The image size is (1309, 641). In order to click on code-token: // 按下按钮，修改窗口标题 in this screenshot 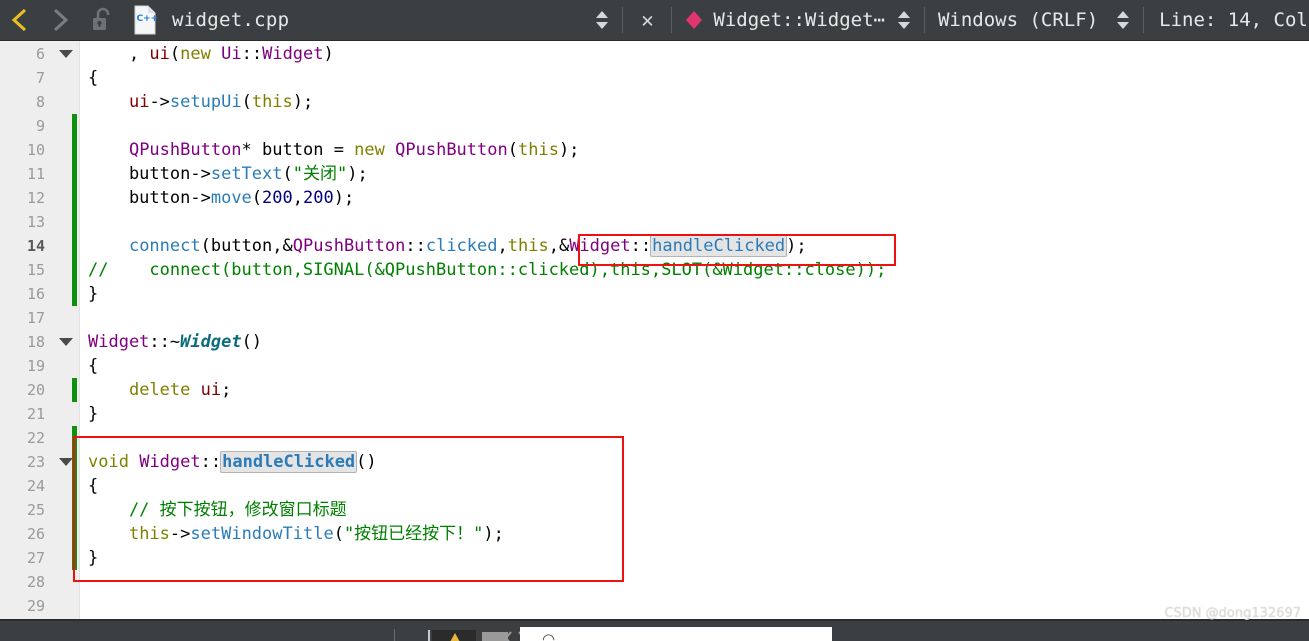, I will do `click(217, 510)`.